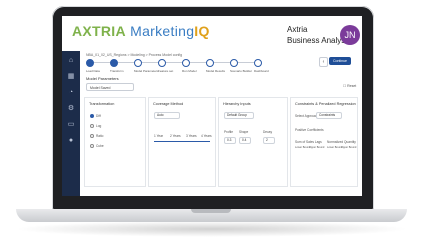 Image resolution: width=423 pixels, height=244 pixels. I want to click on sidebar: ⌂ ▦ ◔ ⚙ ▭ ●, so click(71, 123).